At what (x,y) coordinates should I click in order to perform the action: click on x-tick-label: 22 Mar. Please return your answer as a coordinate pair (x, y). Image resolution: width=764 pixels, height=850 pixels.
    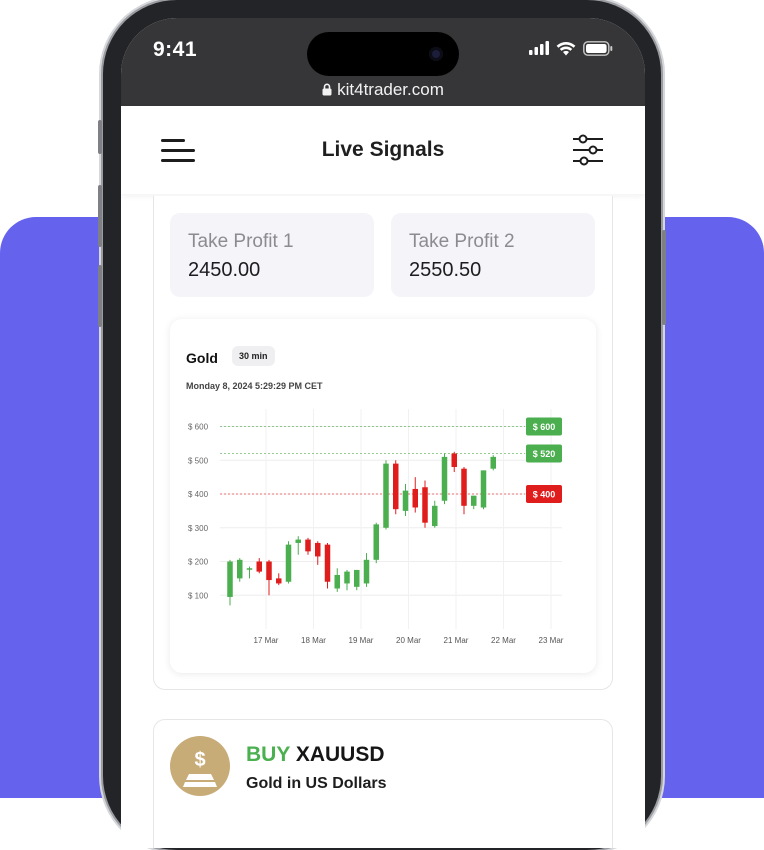
    Looking at the image, I should click on (503, 640).